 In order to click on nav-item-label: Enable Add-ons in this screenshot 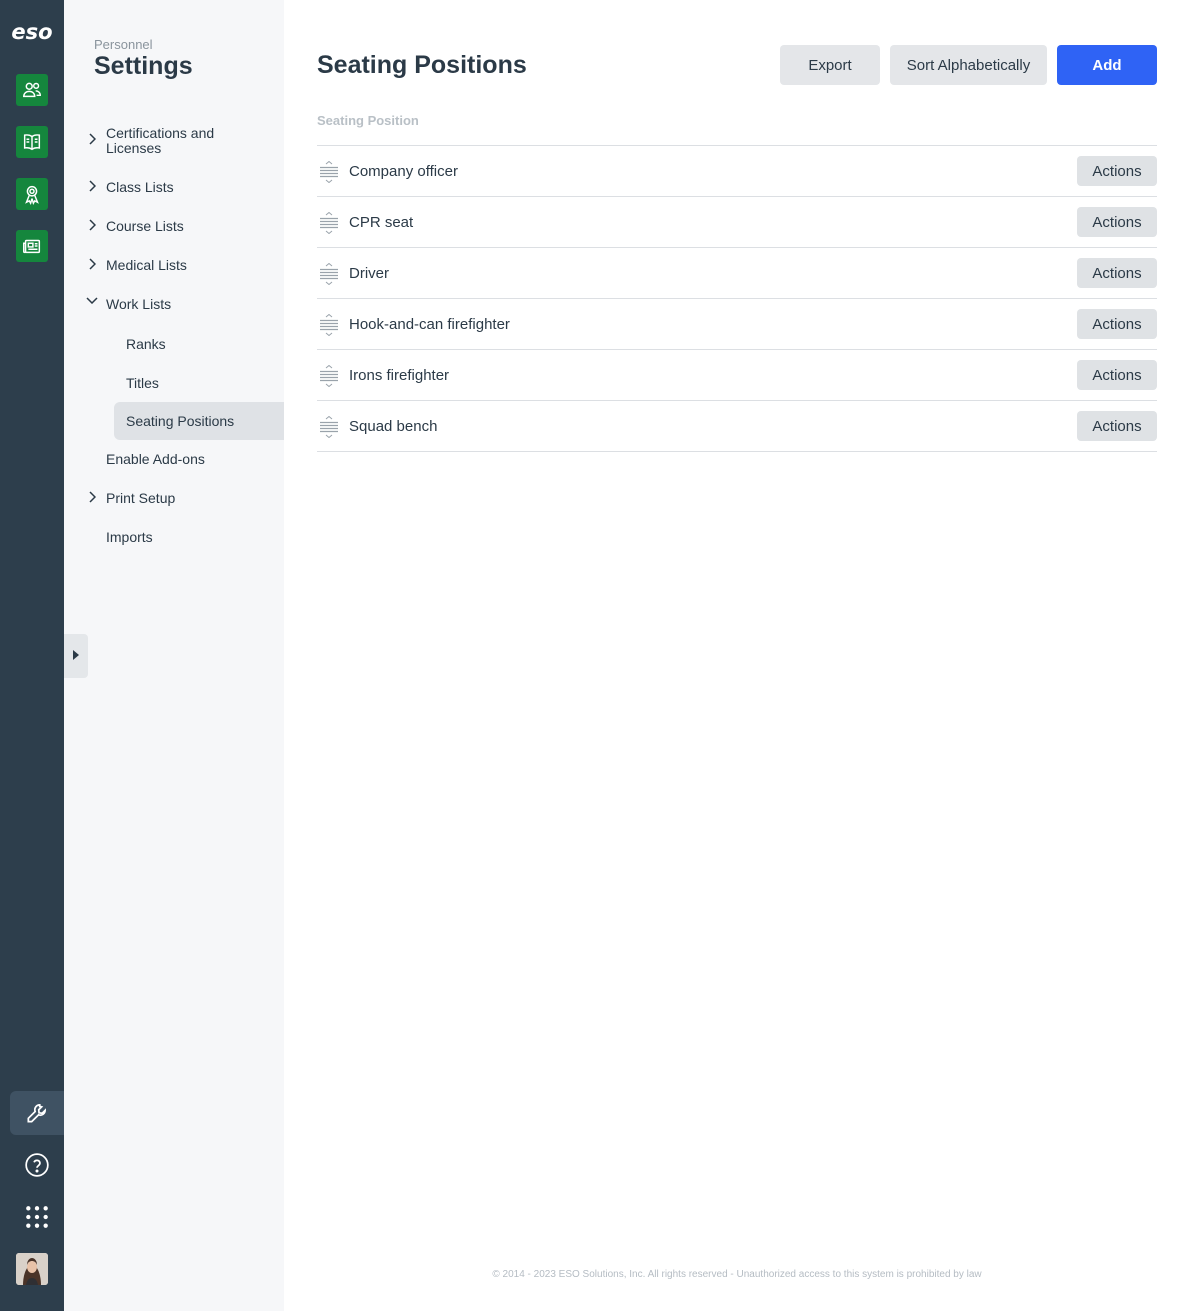, I will do `click(155, 459)`.